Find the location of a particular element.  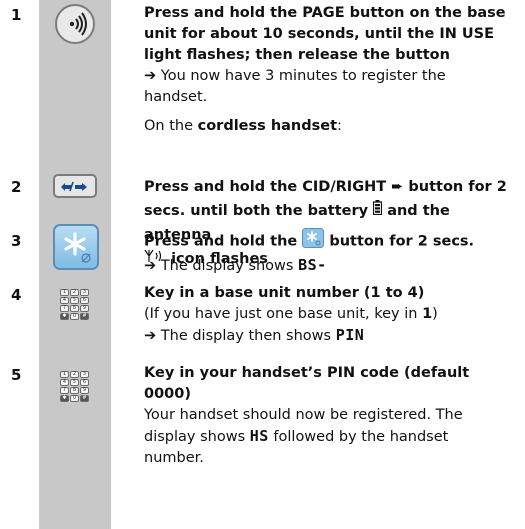

page-button-icon is located at coordinates (75, 24).